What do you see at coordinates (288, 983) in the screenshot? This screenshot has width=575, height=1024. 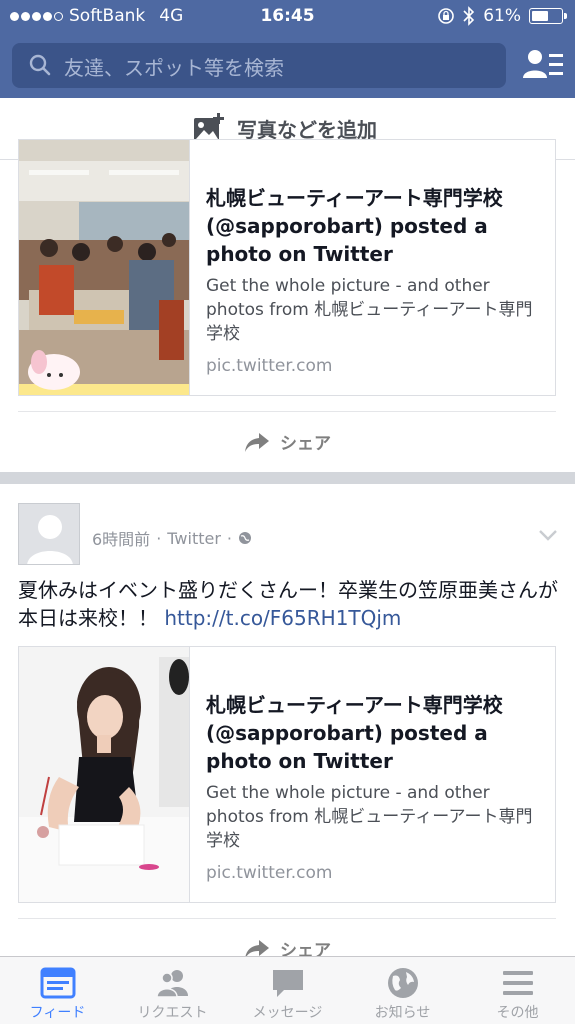 I see `messages-icon` at bounding box center [288, 983].